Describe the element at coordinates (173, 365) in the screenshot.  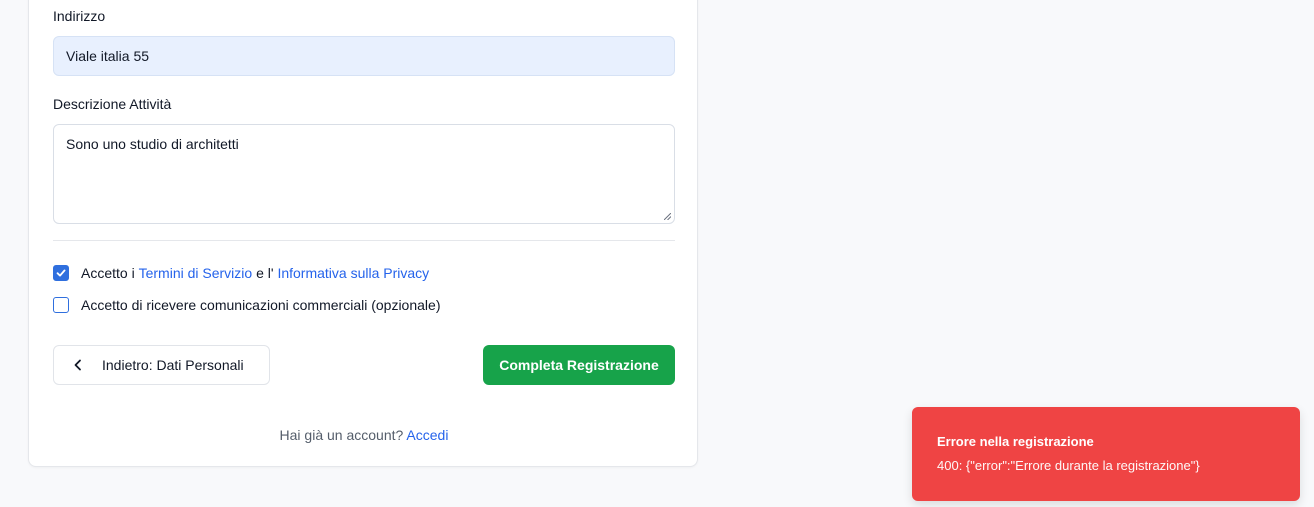
I see `back-button-label: Indietro: Dati Personali` at that location.